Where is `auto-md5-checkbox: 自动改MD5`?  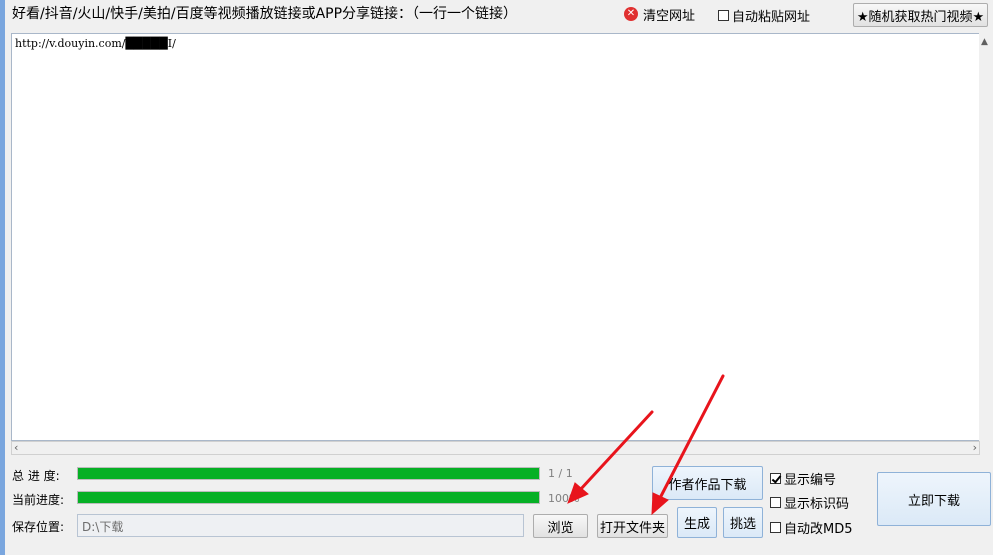
auto-md5-checkbox: 自动改MD5 is located at coordinates (811, 527).